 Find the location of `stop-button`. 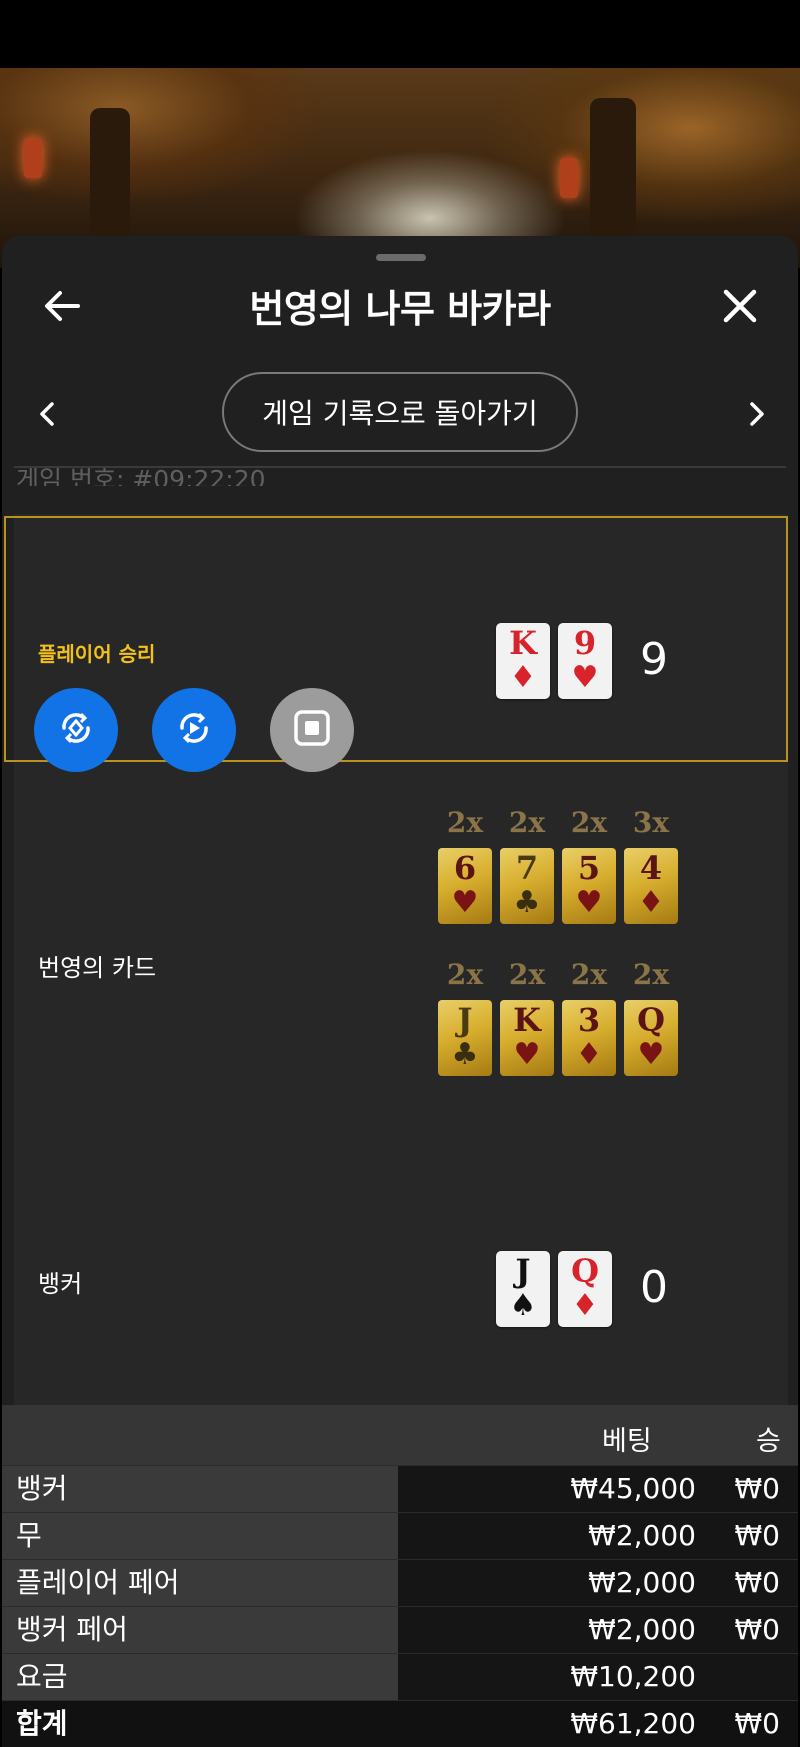

stop-button is located at coordinates (312, 730).